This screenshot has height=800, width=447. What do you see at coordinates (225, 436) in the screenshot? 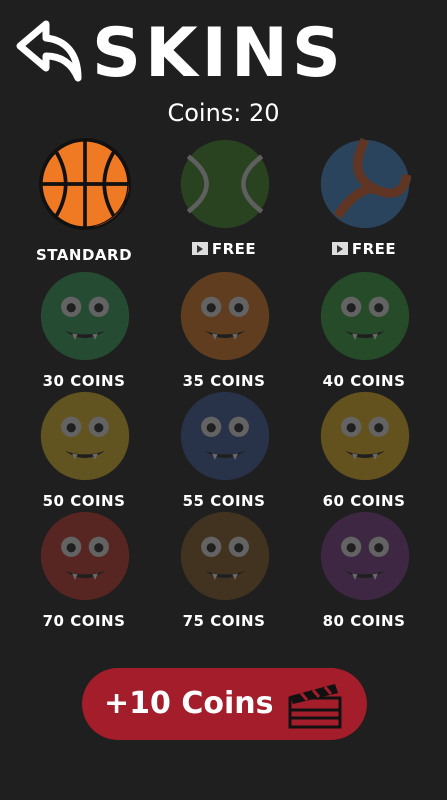
I see `bat-skin-icon` at bounding box center [225, 436].